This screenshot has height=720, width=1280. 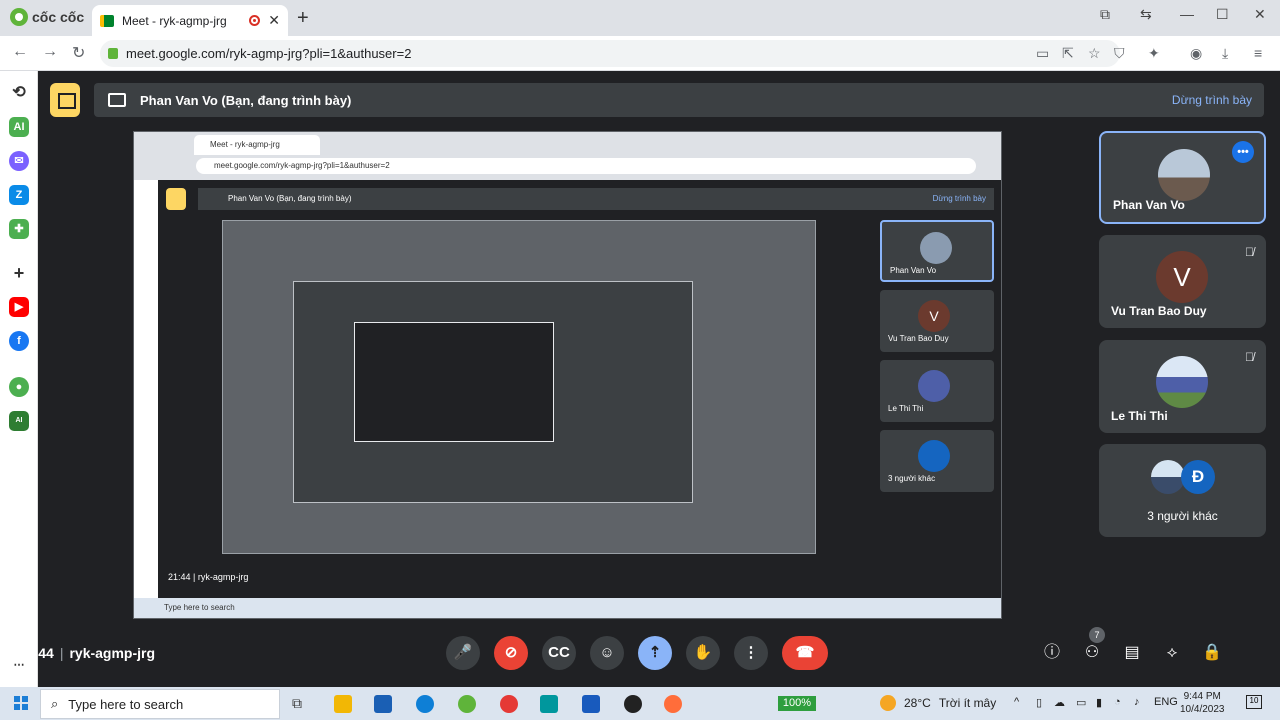 What do you see at coordinates (934, 386) in the screenshot?
I see `shared-avatar` at bounding box center [934, 386].